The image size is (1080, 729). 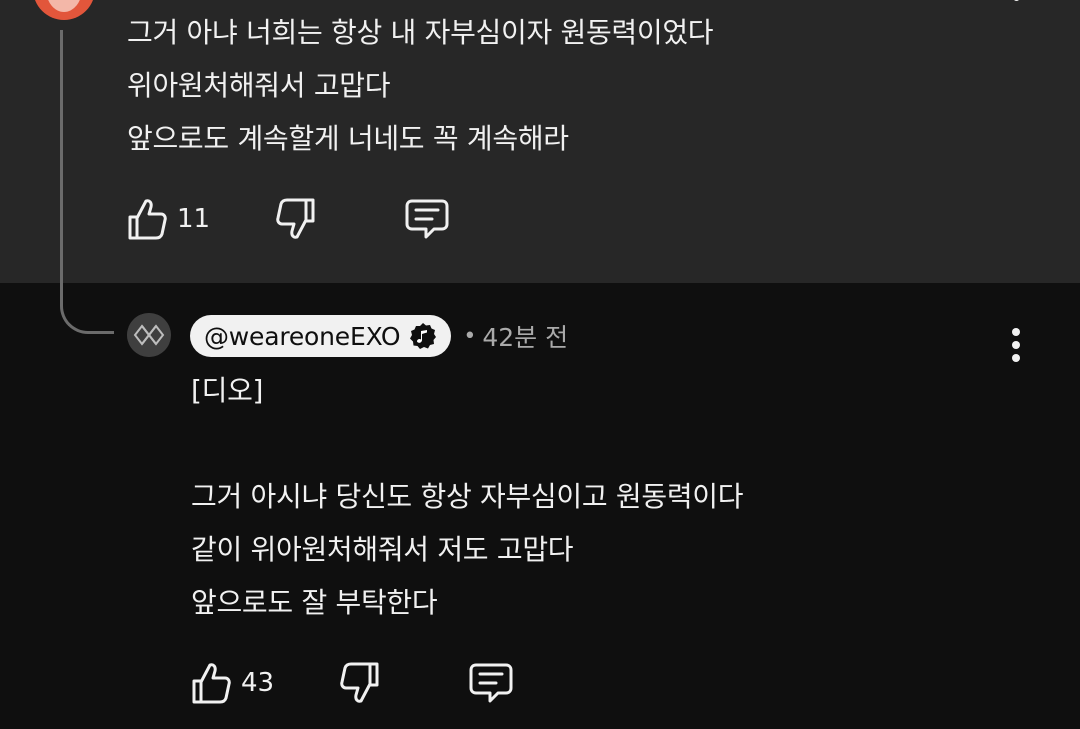 I want to click on avatar-face, so click(x=64, y=6).